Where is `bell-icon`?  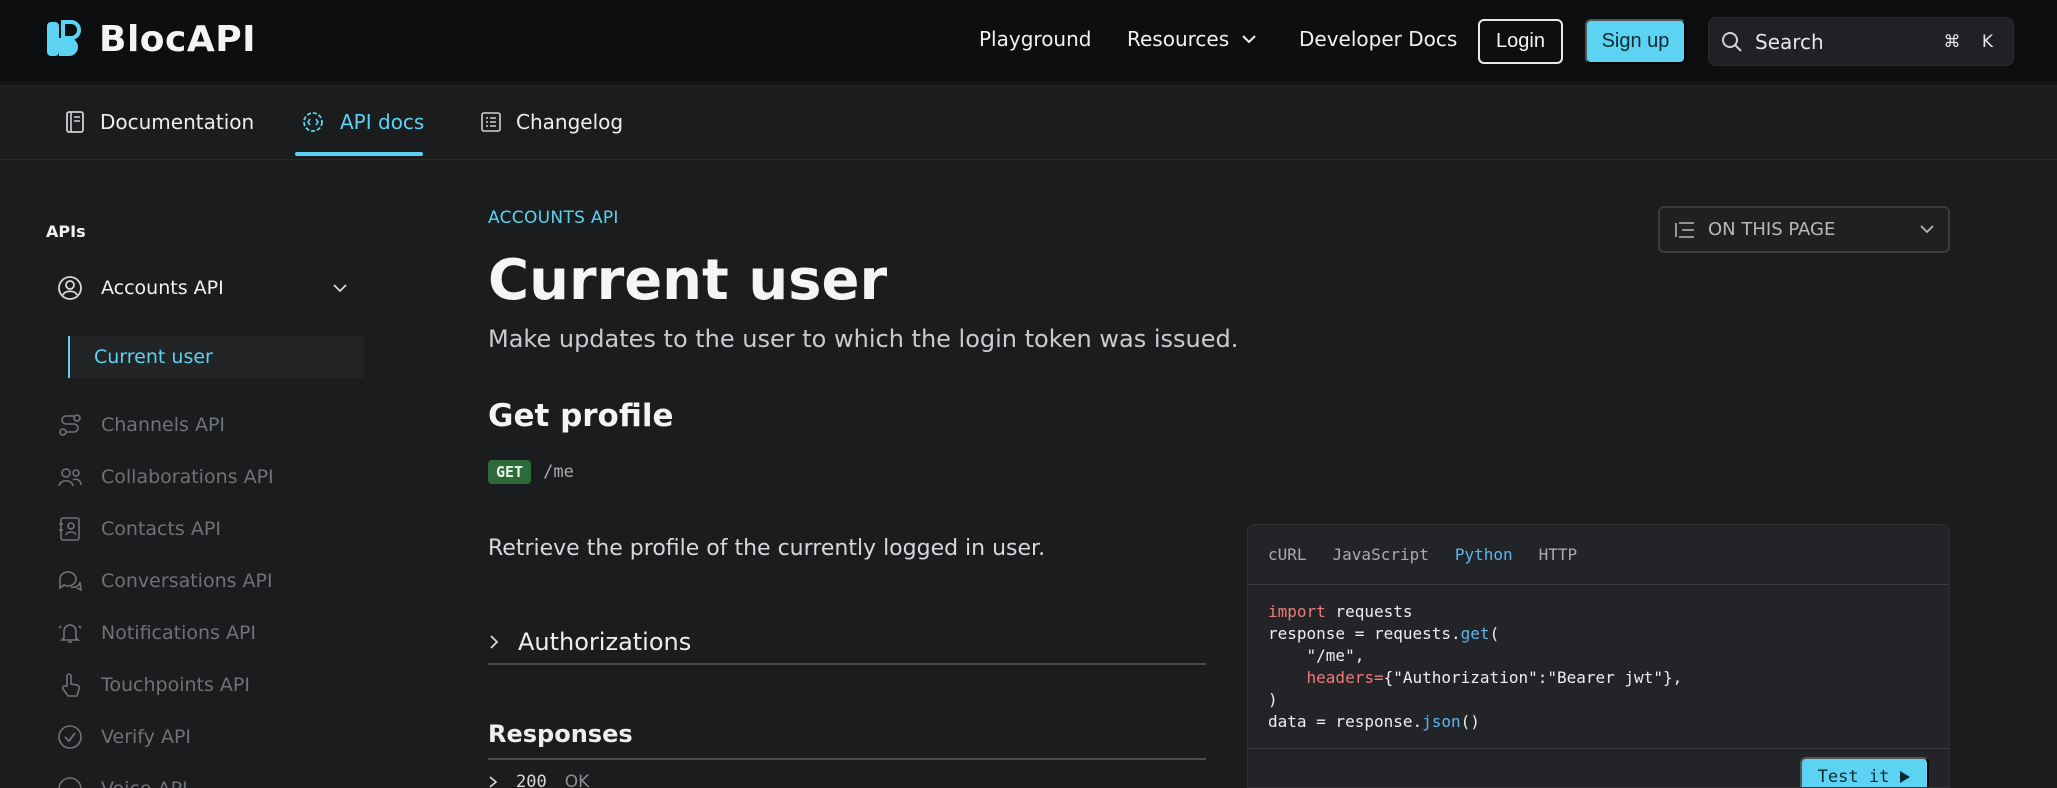
bell-icon is located at coordinates (70, 633).